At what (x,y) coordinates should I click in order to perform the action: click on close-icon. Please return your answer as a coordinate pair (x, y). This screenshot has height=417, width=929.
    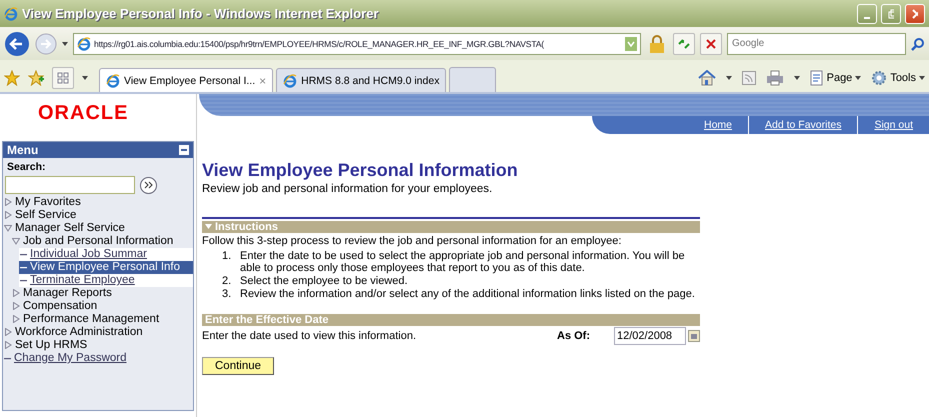
    Looking at the image, I should click on (915, 13).